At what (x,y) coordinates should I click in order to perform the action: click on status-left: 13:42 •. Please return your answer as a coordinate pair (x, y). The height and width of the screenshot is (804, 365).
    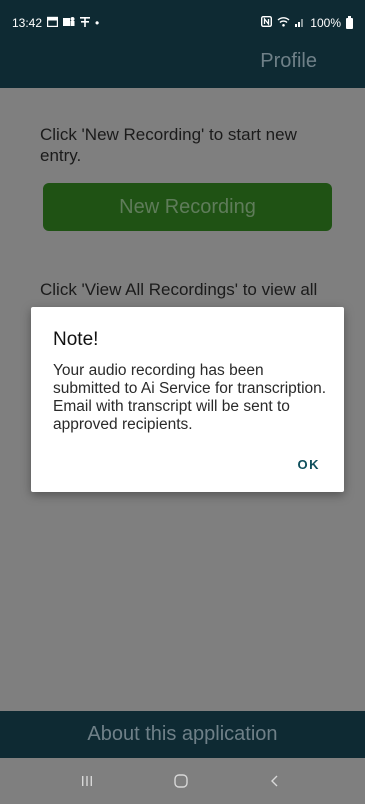
    Looking at the image, I should click on (55, 23).